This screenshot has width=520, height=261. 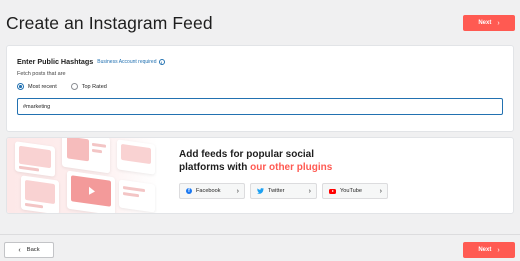 I want to click on footer-bar, so click(x=260, y=247).